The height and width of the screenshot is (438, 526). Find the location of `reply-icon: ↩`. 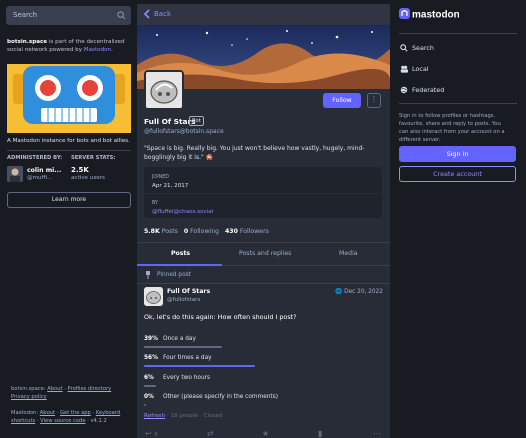

reply-icon: ↩ is located at coordinates (148, 433).